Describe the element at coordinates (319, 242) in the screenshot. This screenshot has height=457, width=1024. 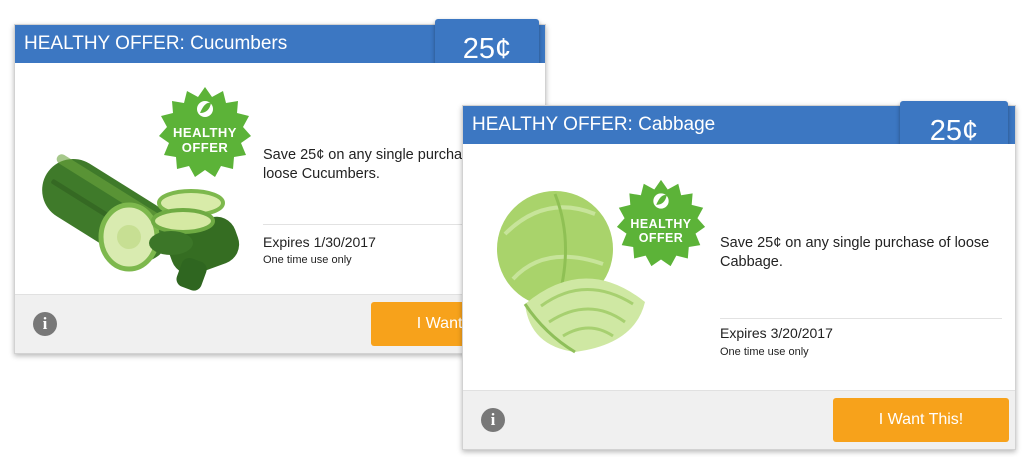
I see `expiration-date: Expires 1/30/2017` at that location.